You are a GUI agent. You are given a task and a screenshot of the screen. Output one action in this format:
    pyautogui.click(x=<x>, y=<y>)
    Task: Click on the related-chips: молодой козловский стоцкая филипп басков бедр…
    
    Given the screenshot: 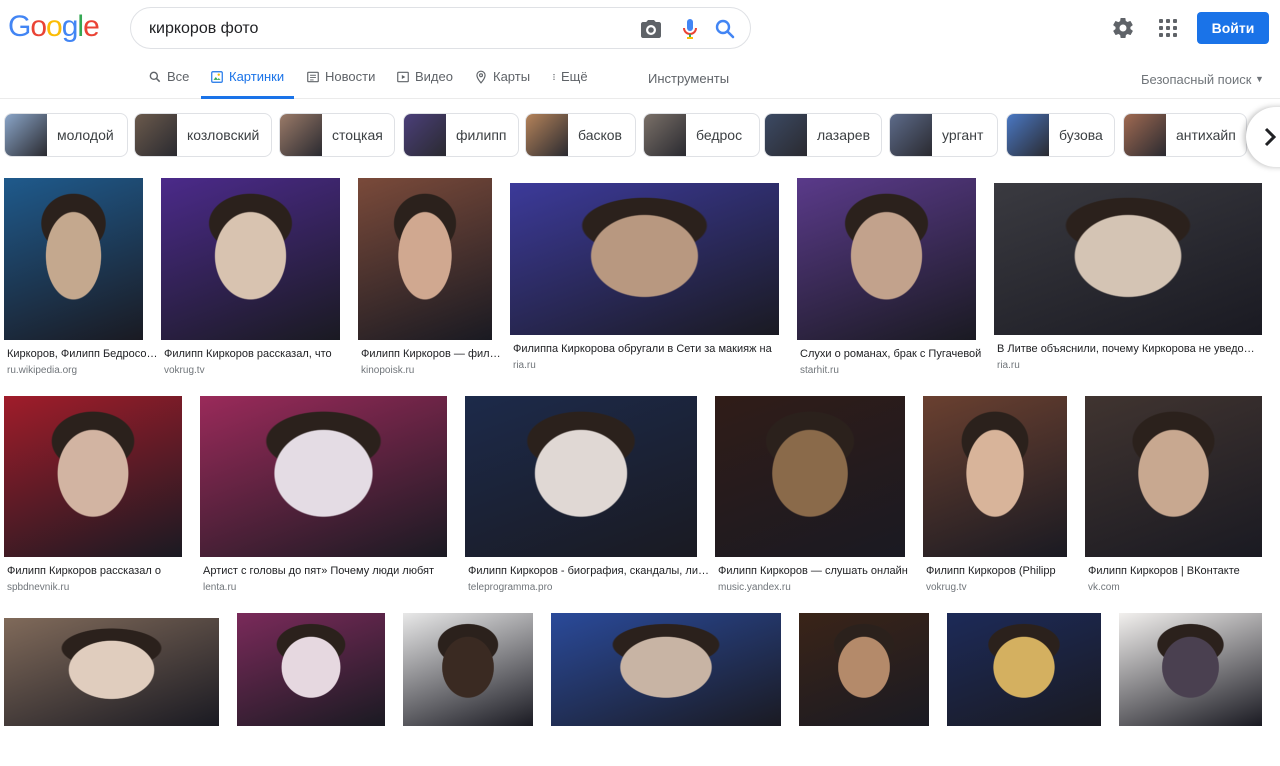 What is the action you would take?
    pyautogui.click(x=640, y=135)
    